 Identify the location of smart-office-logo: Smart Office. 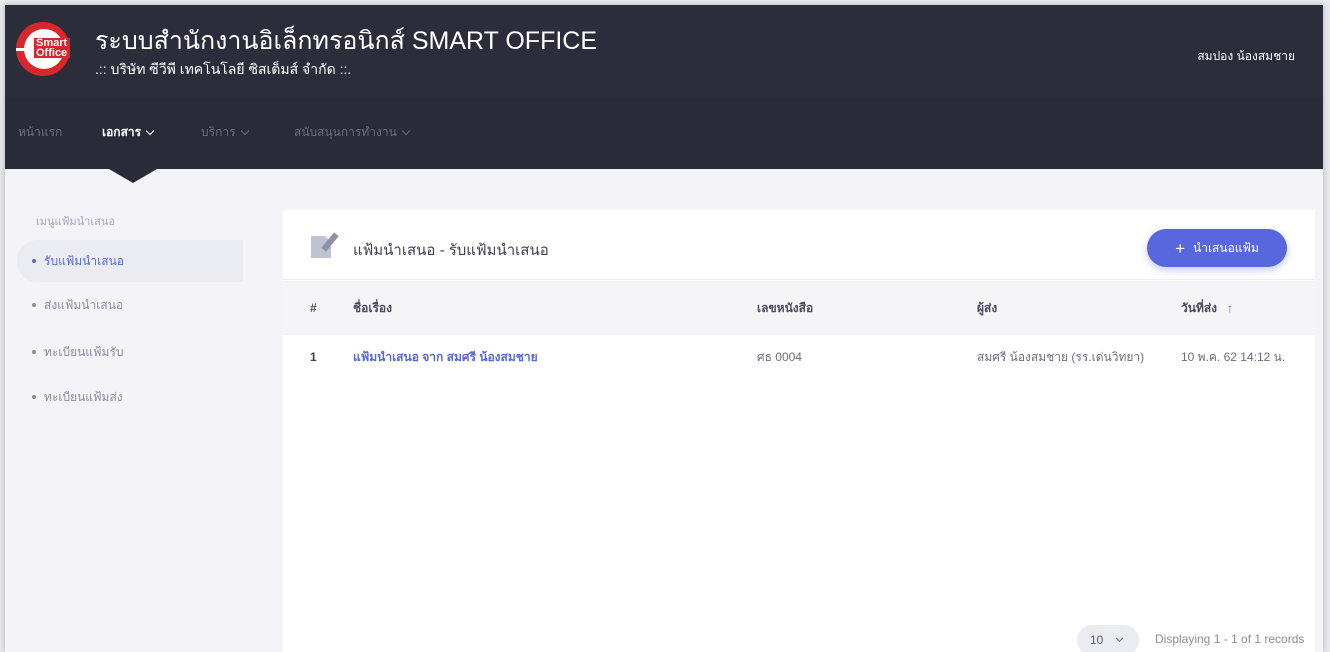
(43, 49).